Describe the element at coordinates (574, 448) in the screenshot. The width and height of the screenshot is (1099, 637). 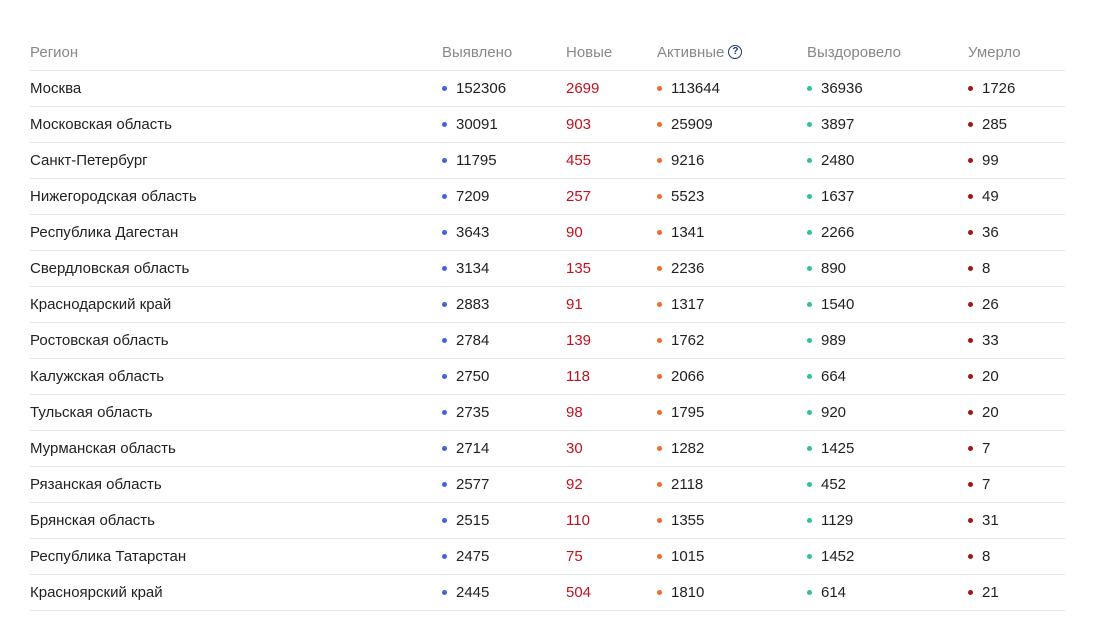
I see `new-value: 30` at that location.